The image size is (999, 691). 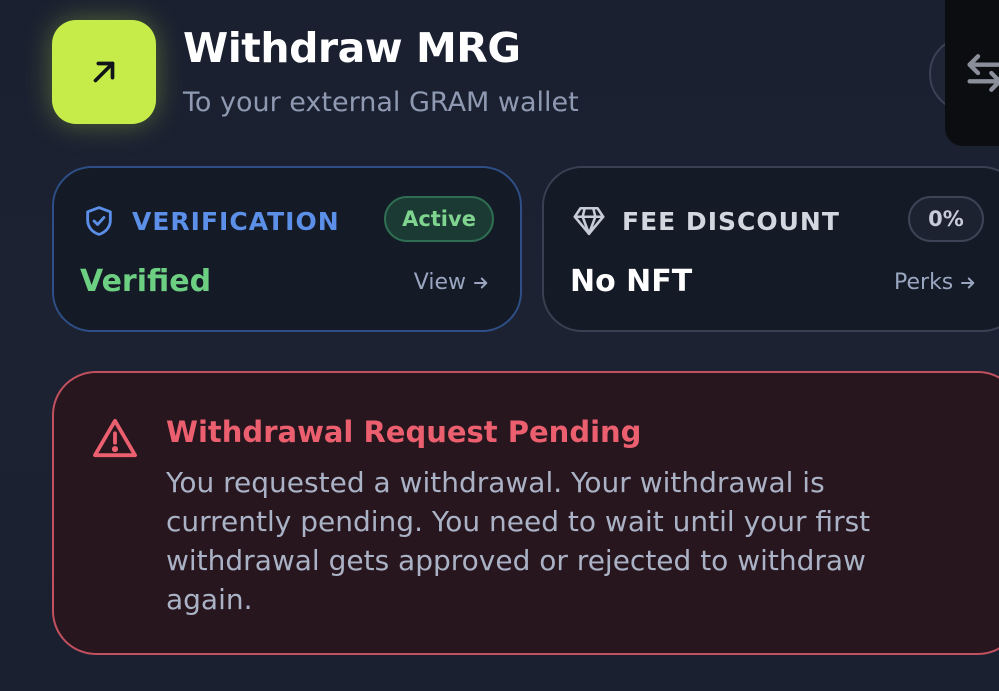 I want to click on nft-status: No NFT, so click(x=631, y=281).